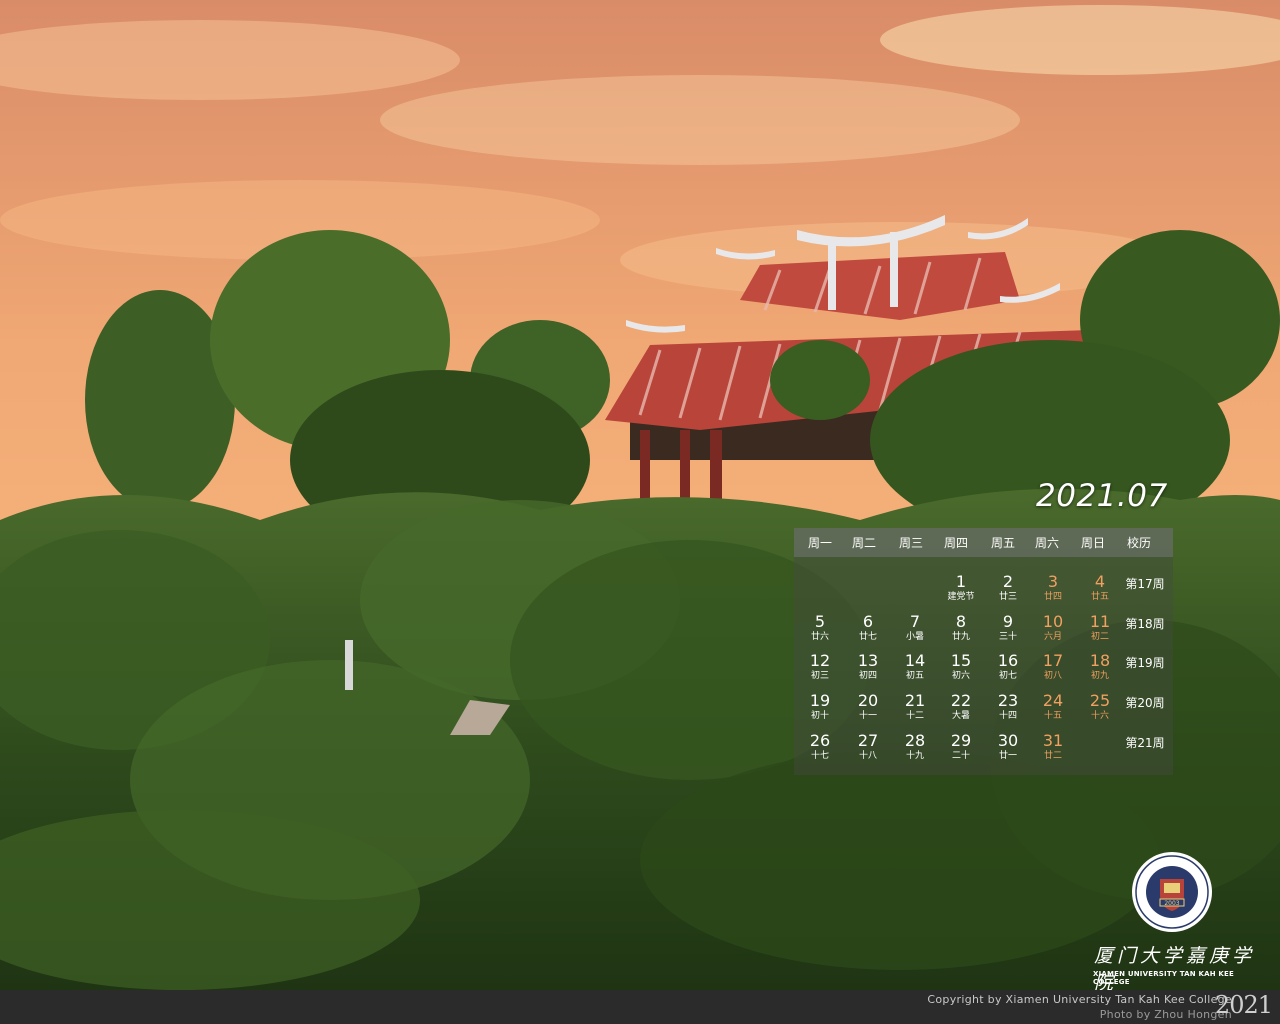 This screenshot has width=1280, height=1024. I want to click on calendar-day-cell: 26 十七, so click(820, 750).